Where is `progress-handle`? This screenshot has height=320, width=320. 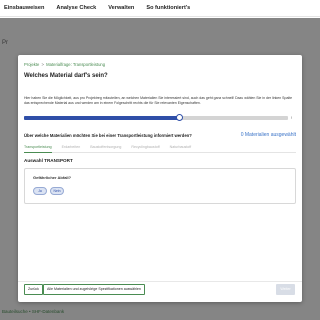
progress-handle is located at coordinates (180, 117).